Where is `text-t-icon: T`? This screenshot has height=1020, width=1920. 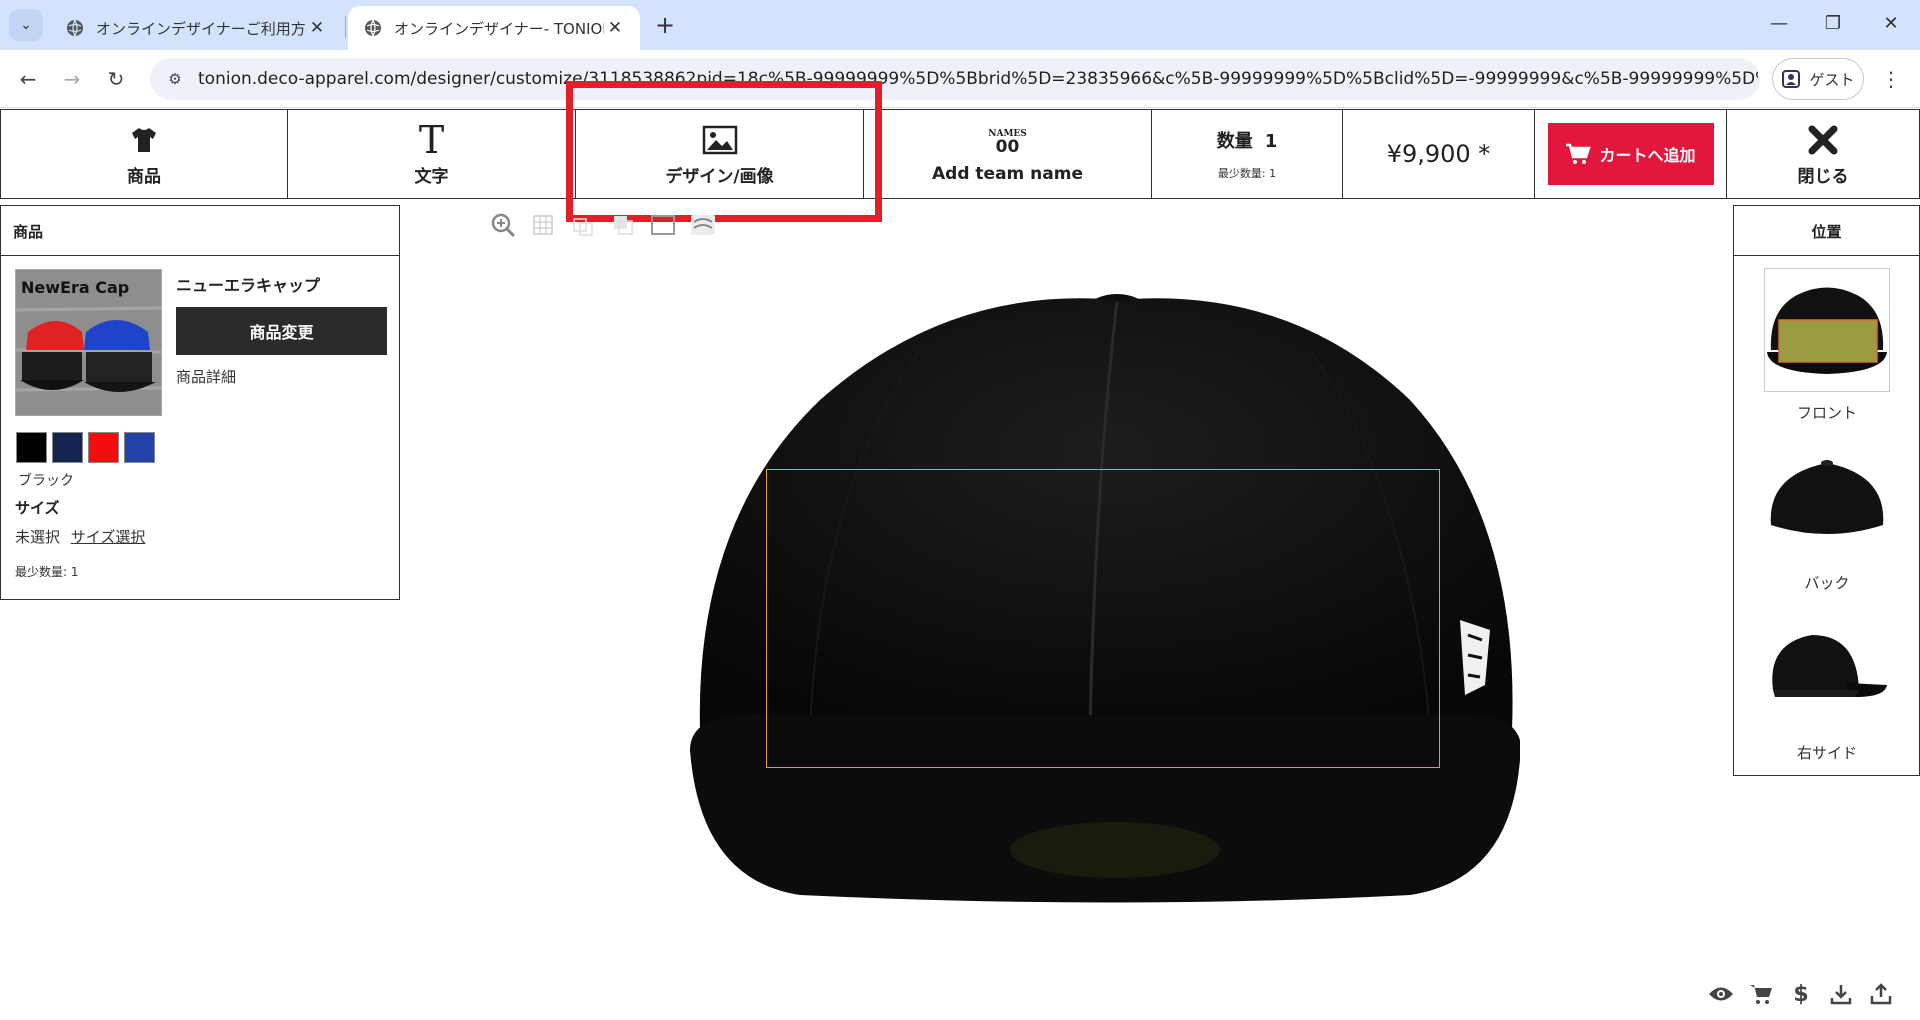
text-t-icon: T is located at coordinates (431, 139).